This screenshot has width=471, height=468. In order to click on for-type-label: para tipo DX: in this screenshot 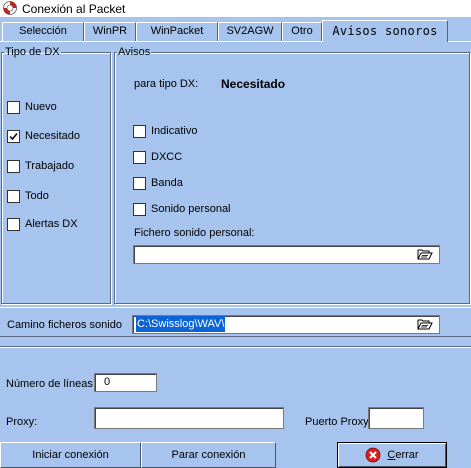, I will do `click(166, 84)`.